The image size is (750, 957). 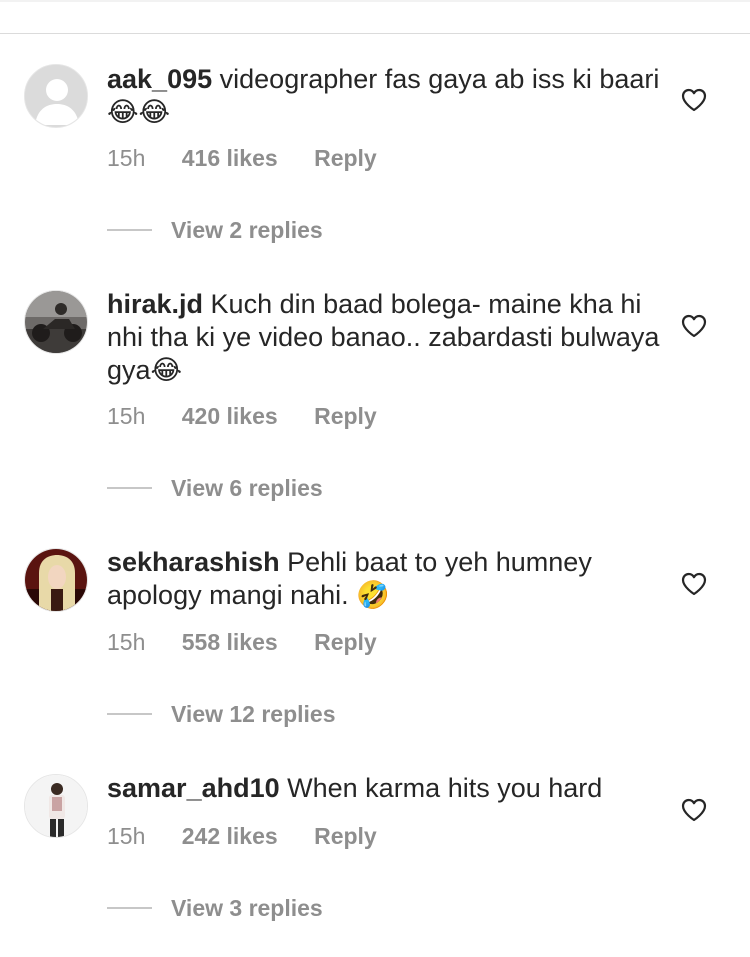 I want to click on comment-likes: 558 likes, so click(x=230, y=642).